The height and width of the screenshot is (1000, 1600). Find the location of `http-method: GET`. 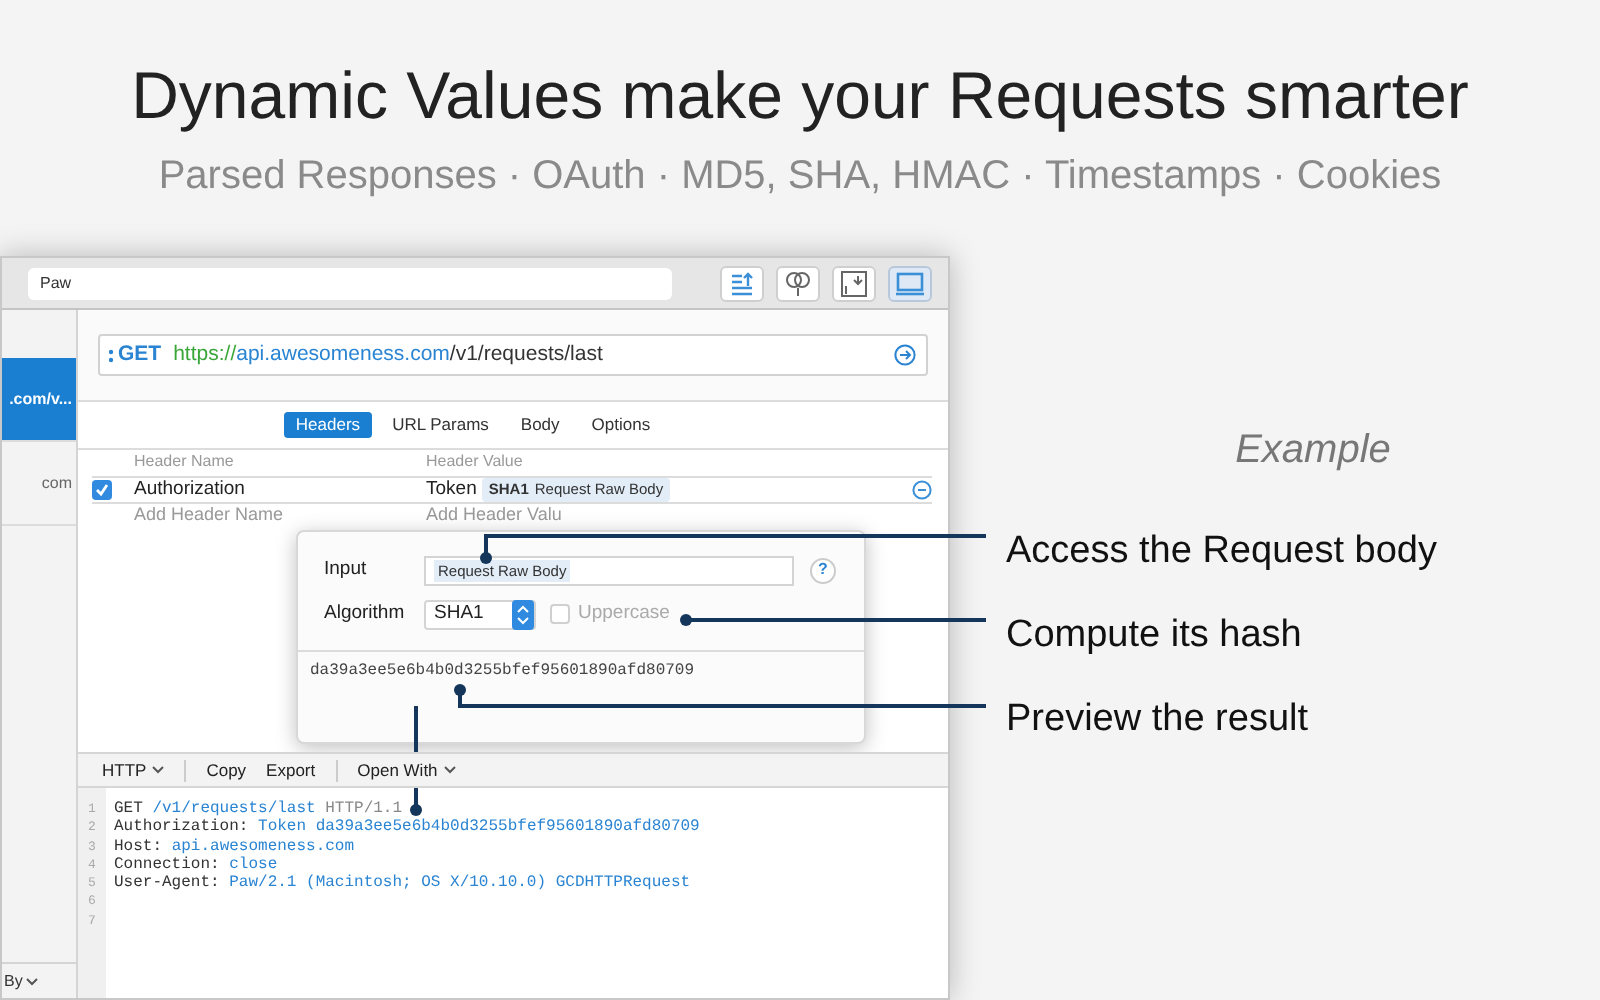

http-method: GET is located at coordinates (140, 355).